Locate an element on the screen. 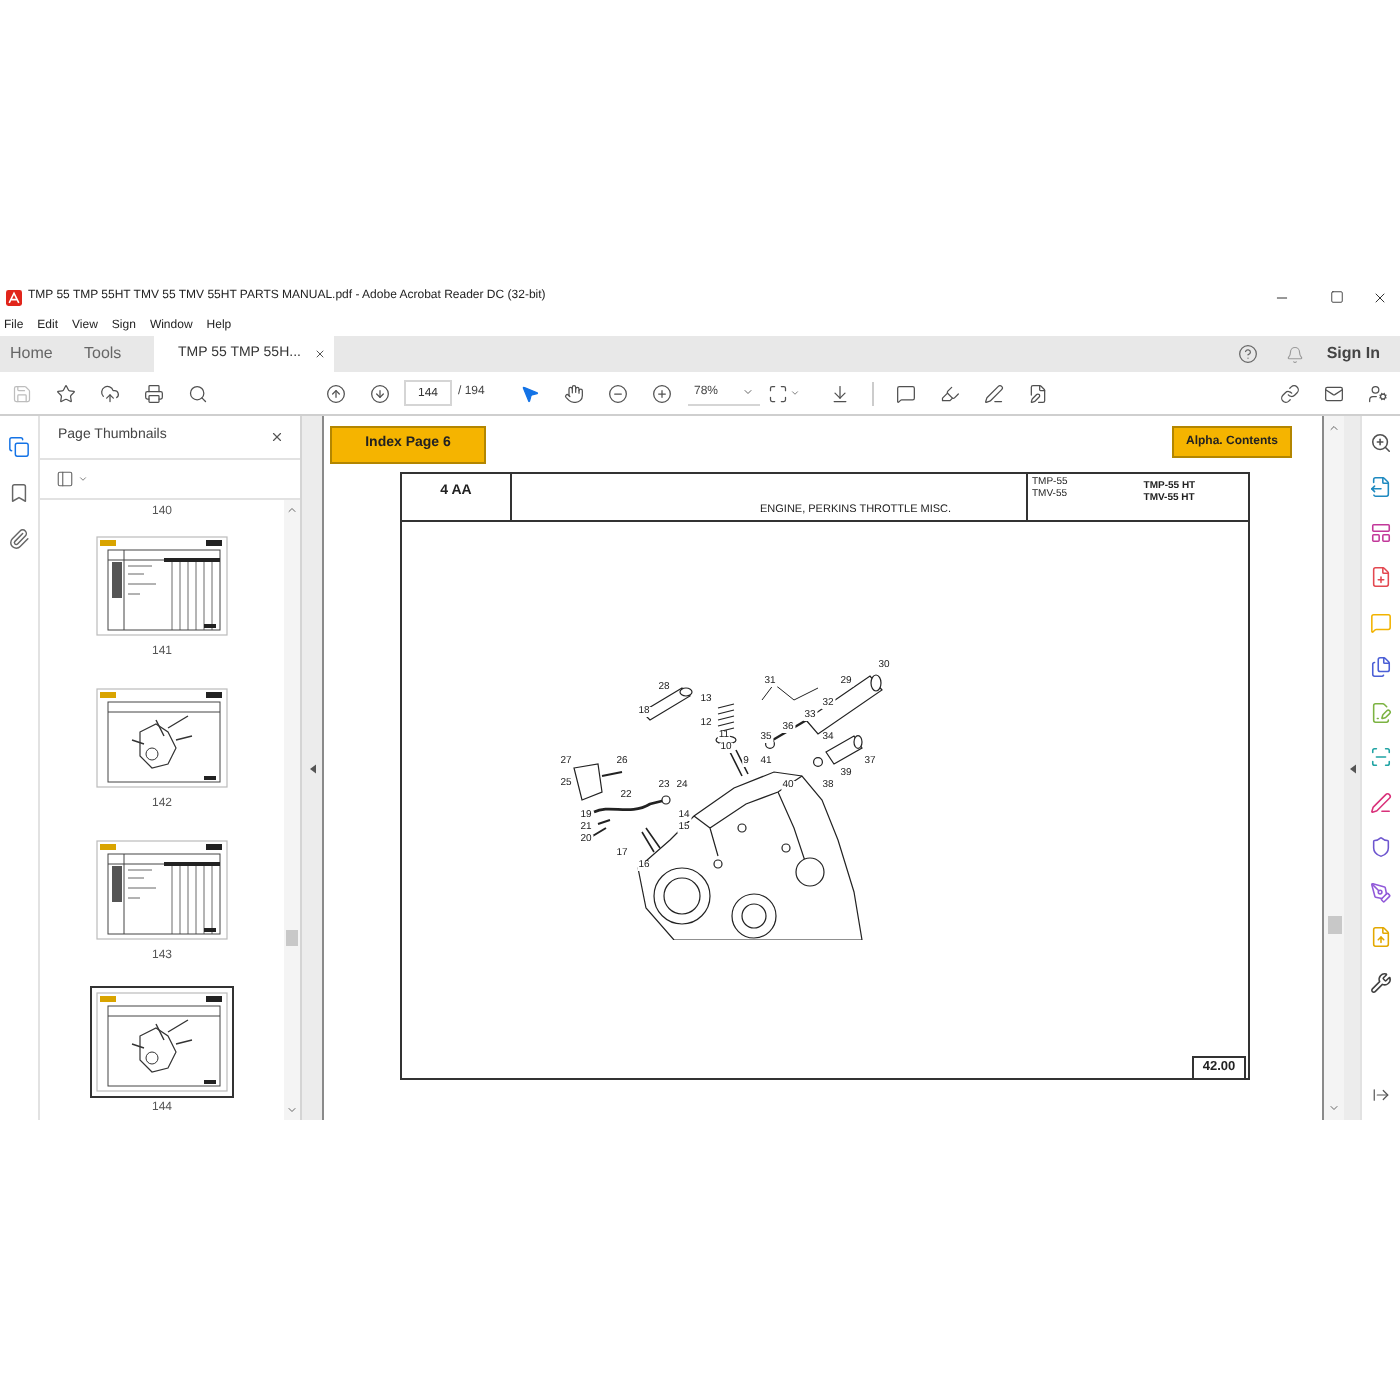 The height and width of the screenshot is (1400, 1400). close-tab-icon is located at coordinates (320, 354).